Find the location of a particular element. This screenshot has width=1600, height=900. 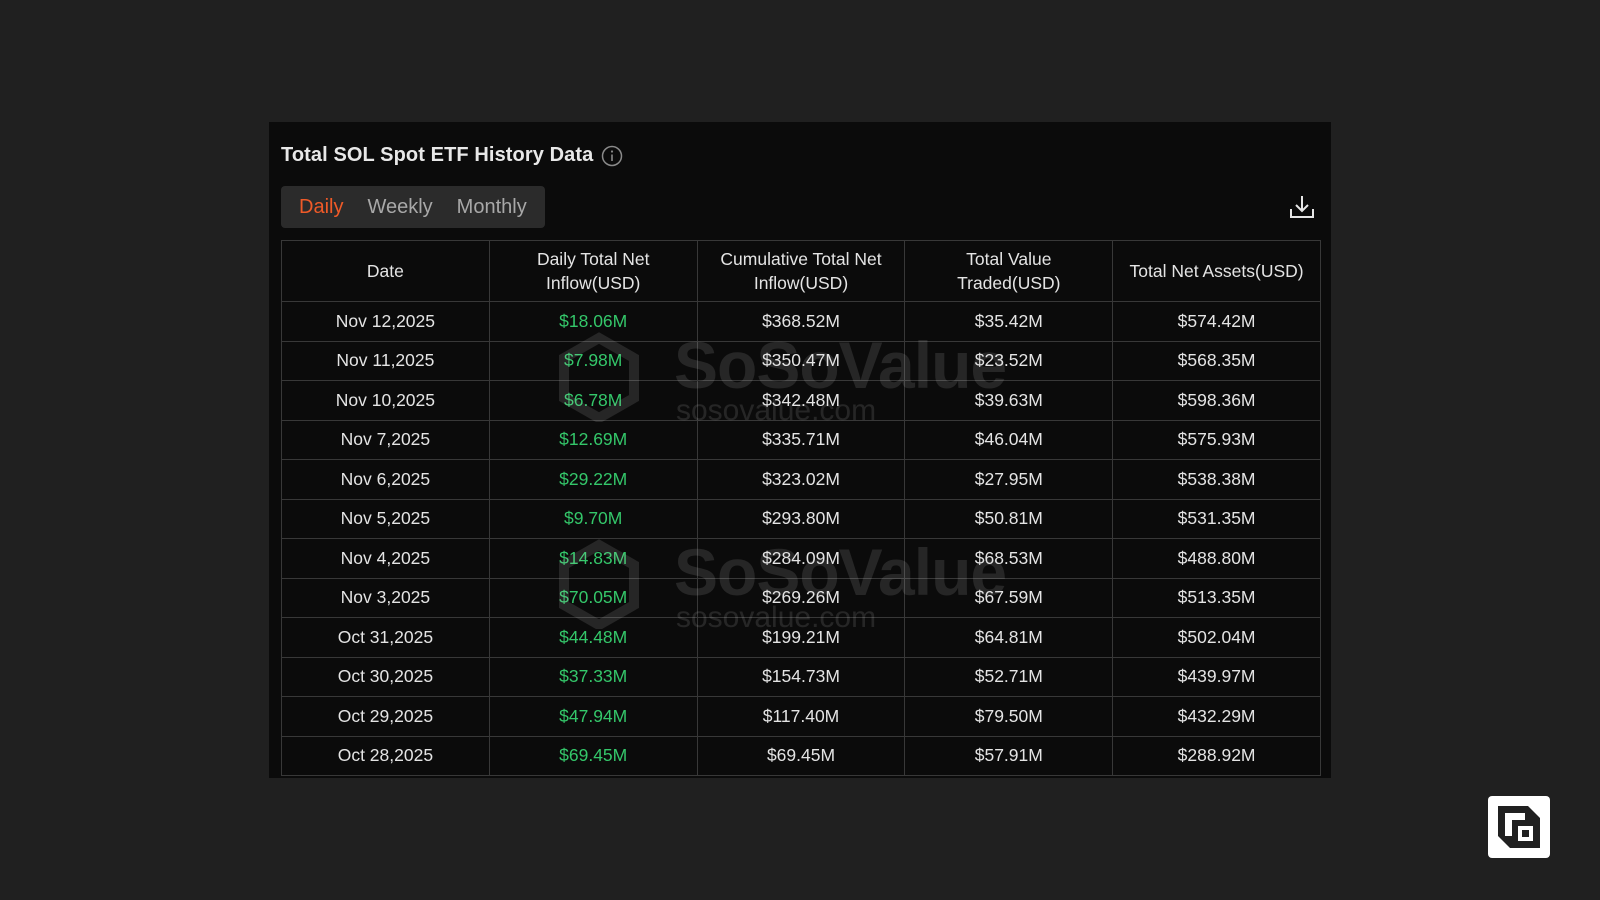

period-tabs: Daily Weekly Monthly is located at coordinates (413, 207).